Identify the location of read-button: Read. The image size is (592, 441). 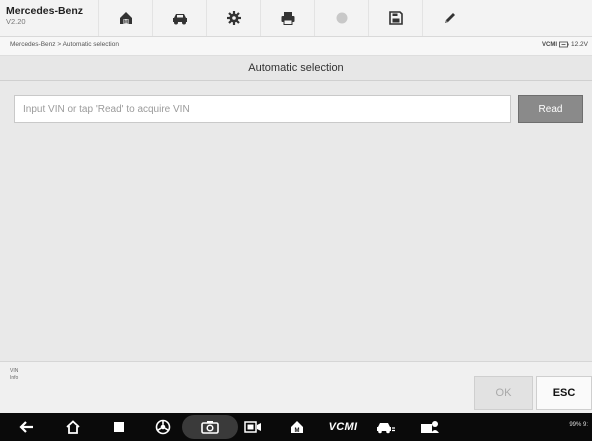
(550, 109).